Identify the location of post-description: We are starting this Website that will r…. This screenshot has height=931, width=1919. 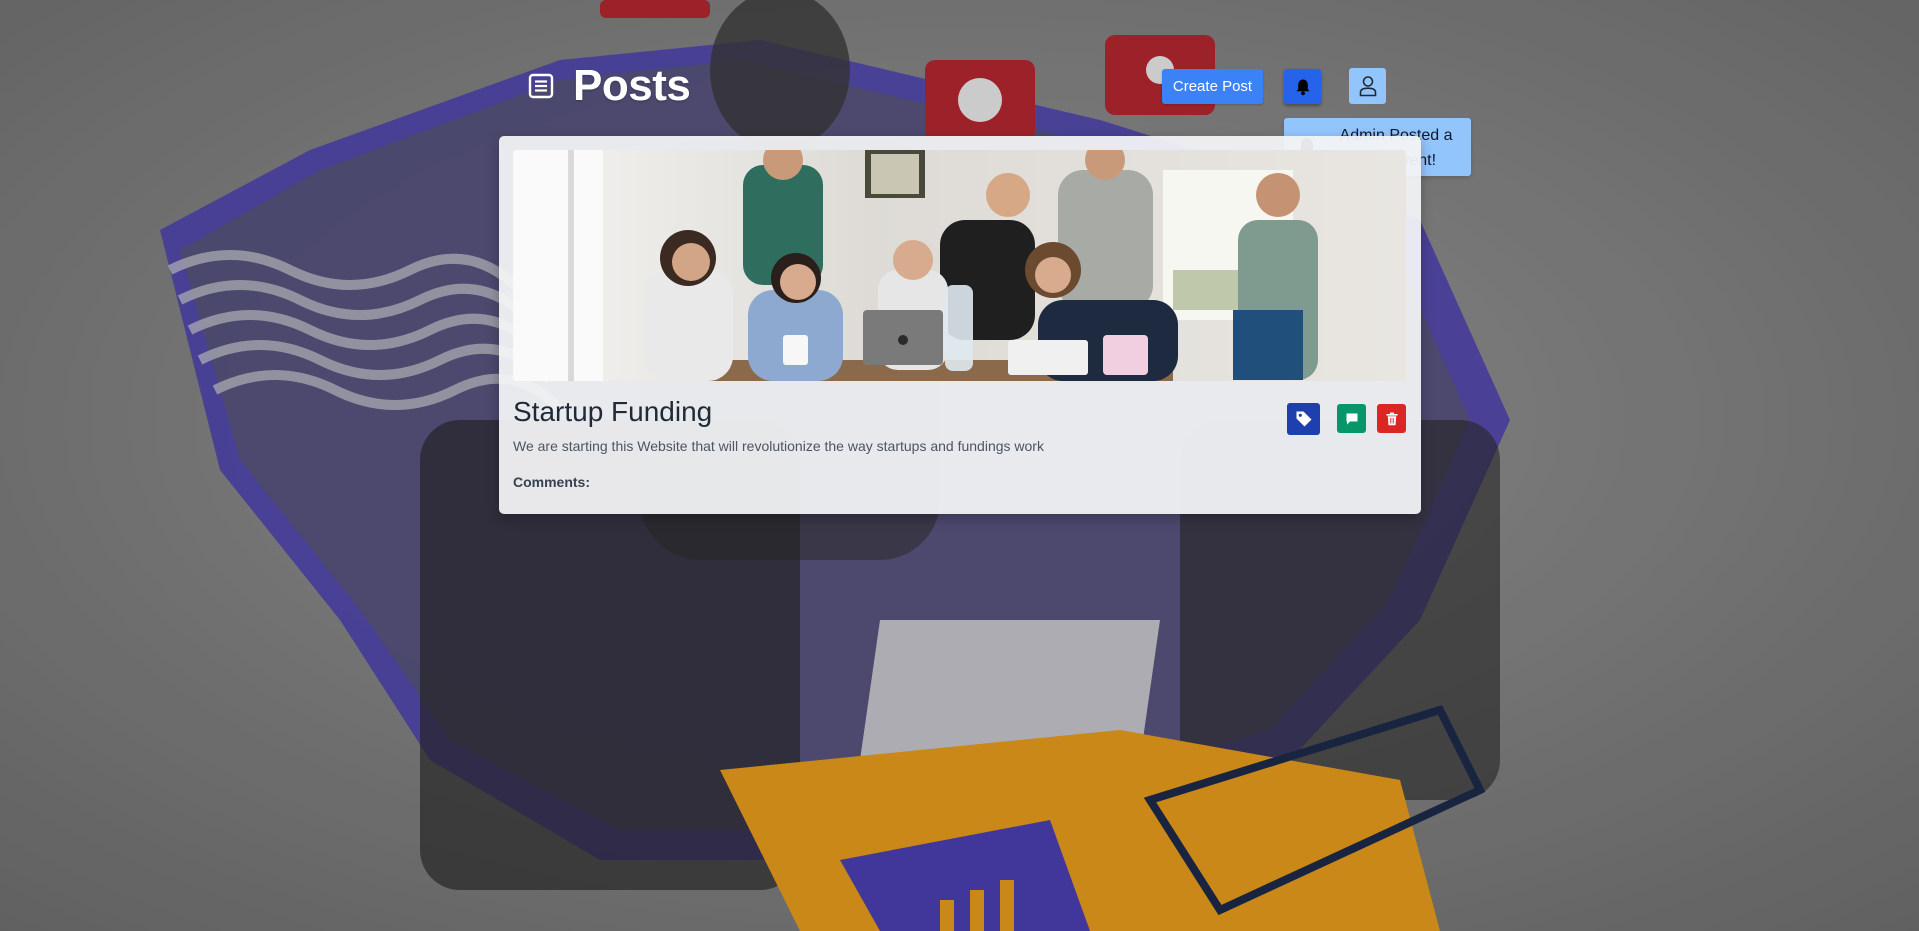
(778, 446).